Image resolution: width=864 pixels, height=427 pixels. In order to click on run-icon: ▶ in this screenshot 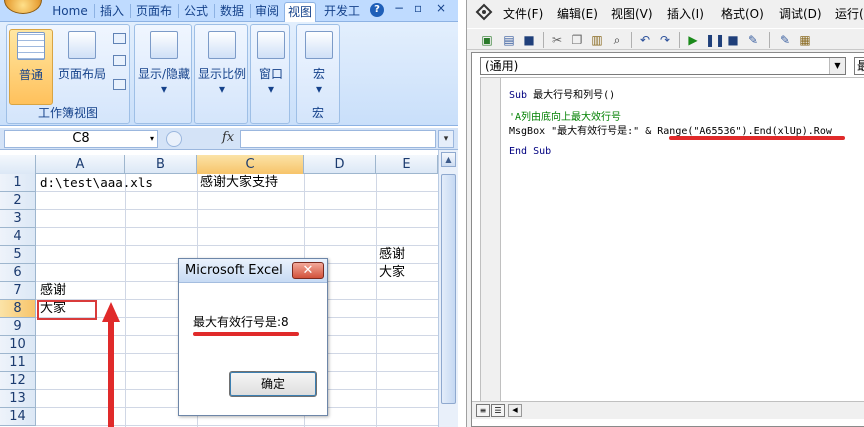, I will do `click(693, 40)`.